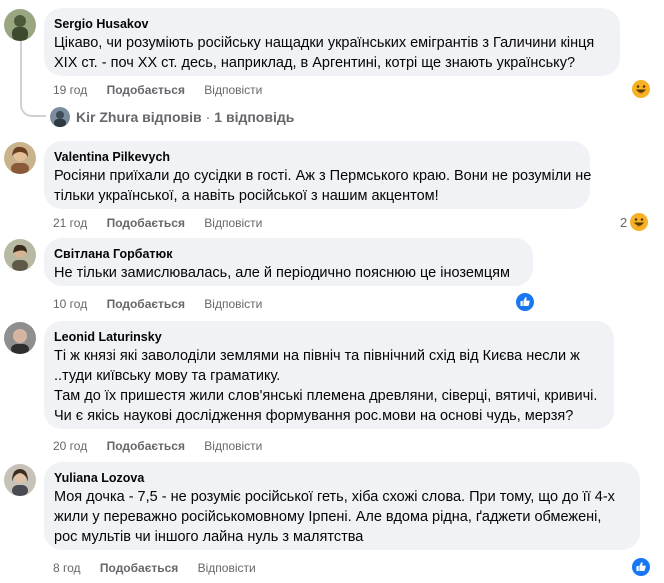 The width and height of the screenshot is (664, 583). What do you see at coordinates (624, 222) in the screenshot?
I see `reaction-count: 2` at bounding box center [624, 222].